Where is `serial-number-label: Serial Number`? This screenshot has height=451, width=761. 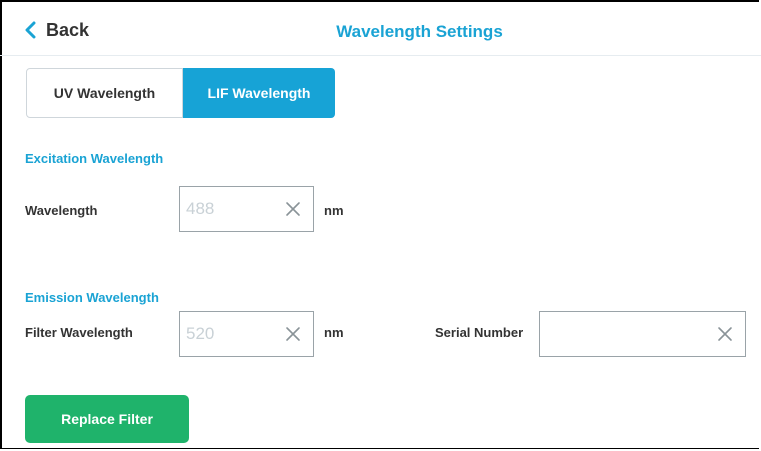
serial-number-label: Serial Number is located at coordinates (479, 332).